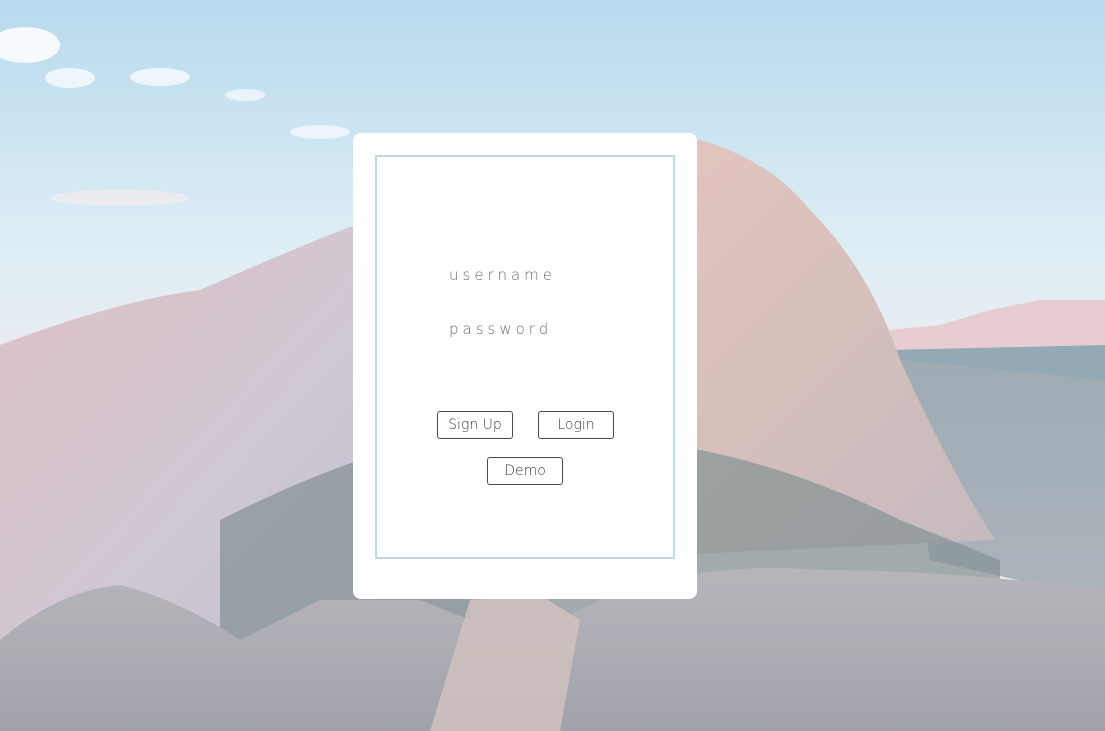 Image resolution: width=1105 pixels, height=731 pixels. I want to click on login-button: Login, so click(576, 425).